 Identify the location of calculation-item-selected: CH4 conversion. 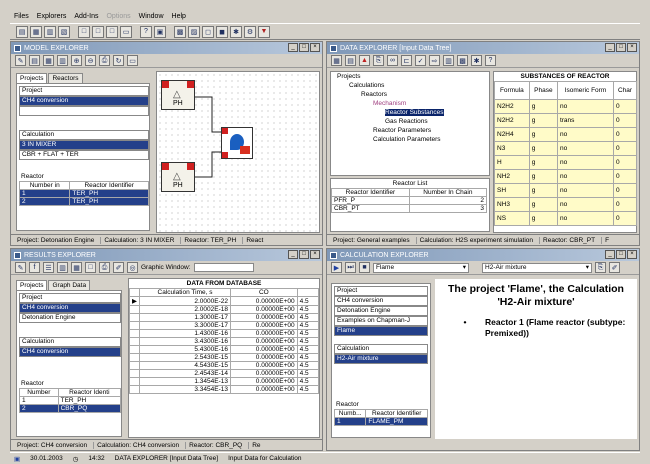
(70, 352).